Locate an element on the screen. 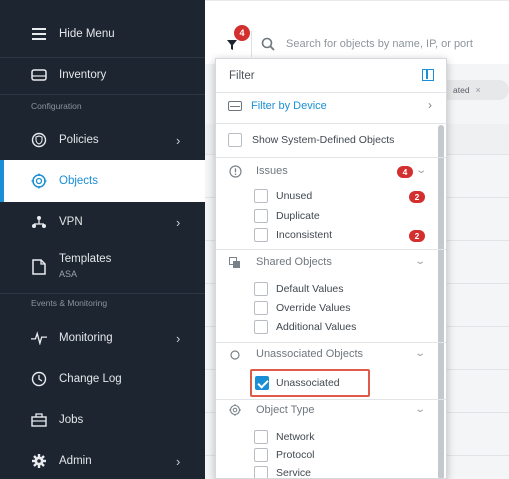  show-system-defined-checkbox is located at coordinates (235, 140).